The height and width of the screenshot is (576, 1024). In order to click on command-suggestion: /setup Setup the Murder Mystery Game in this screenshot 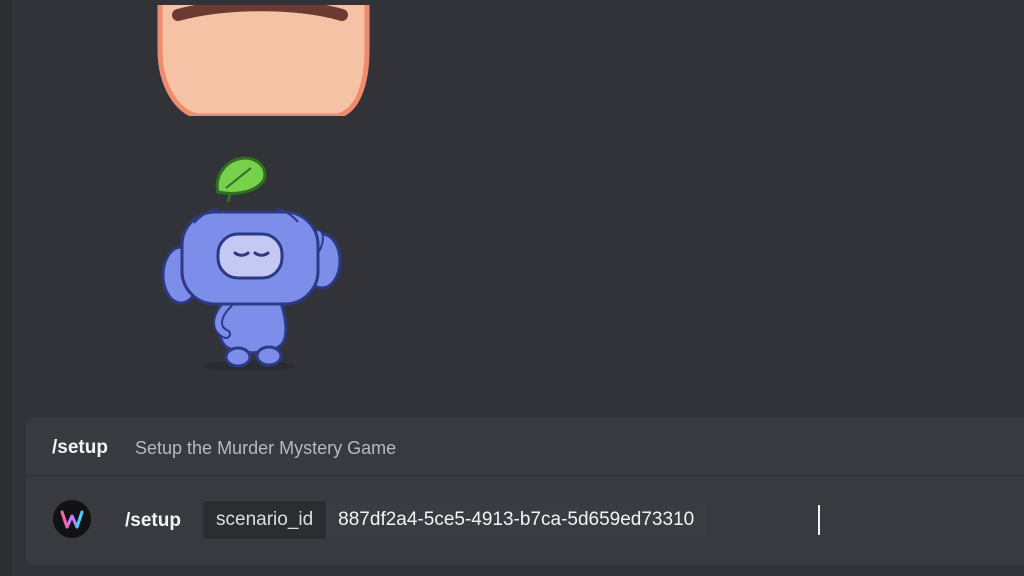, I will do `click(525, 446)`.